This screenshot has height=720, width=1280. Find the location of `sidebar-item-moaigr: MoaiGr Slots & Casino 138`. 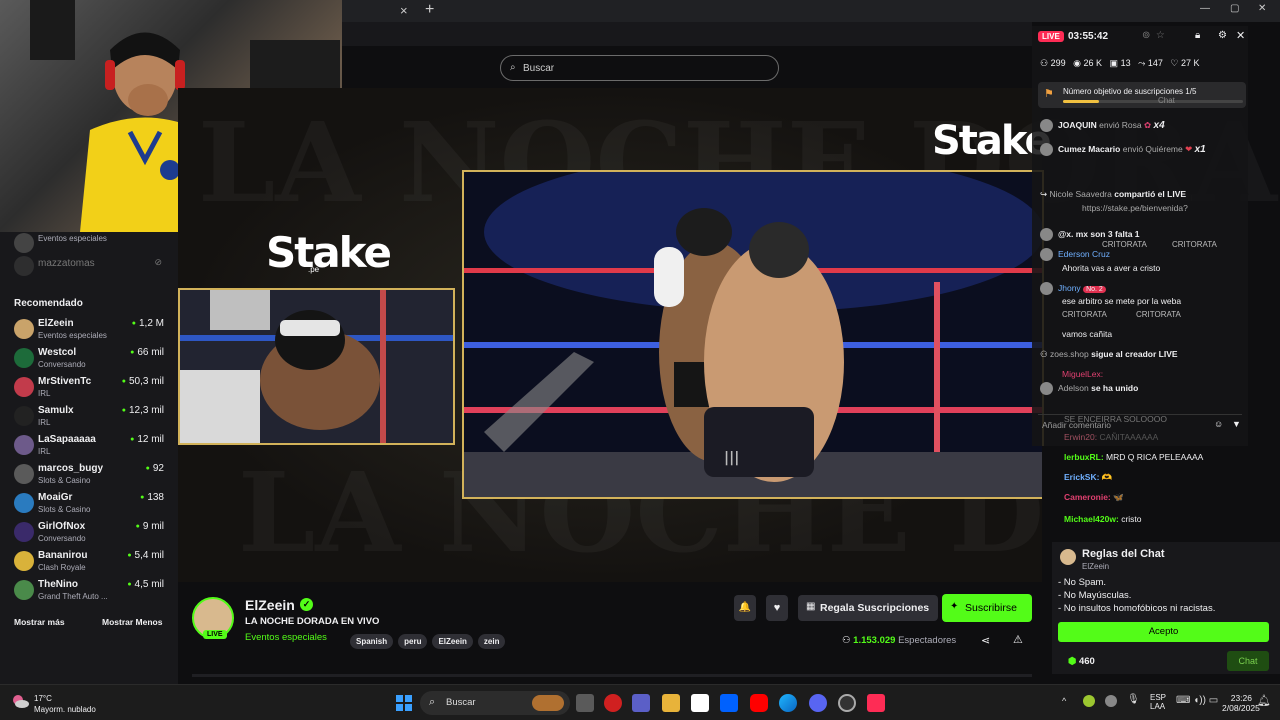

sidebar-item-moaigr: MoaiGr Slots & Casino 138 is located at coordinates (89, 506).